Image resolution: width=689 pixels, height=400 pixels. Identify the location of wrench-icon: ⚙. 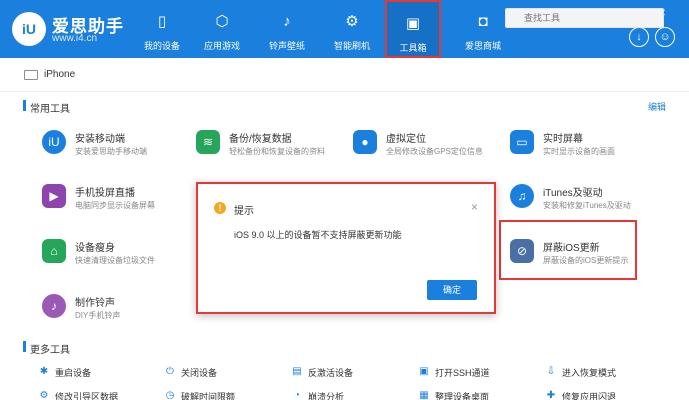
(44, 395).